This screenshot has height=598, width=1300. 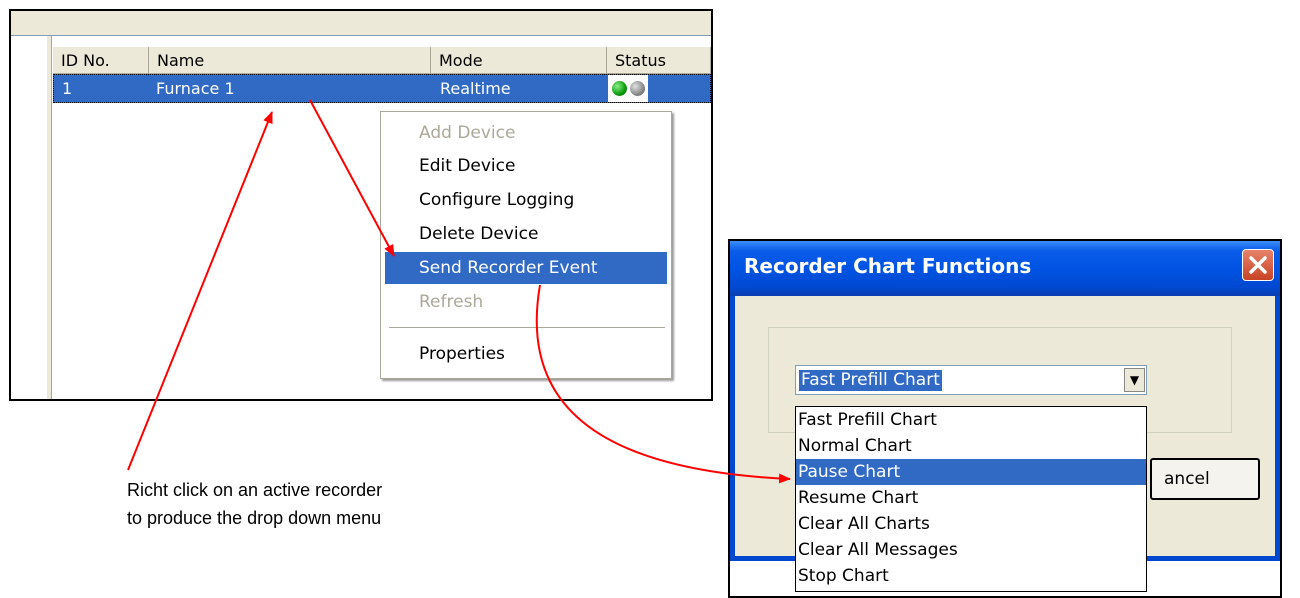 What do you see at coordinates (200, 291) in the screenshot?
I see `arrow-caption-to-row` at bounding box center [200, 291].